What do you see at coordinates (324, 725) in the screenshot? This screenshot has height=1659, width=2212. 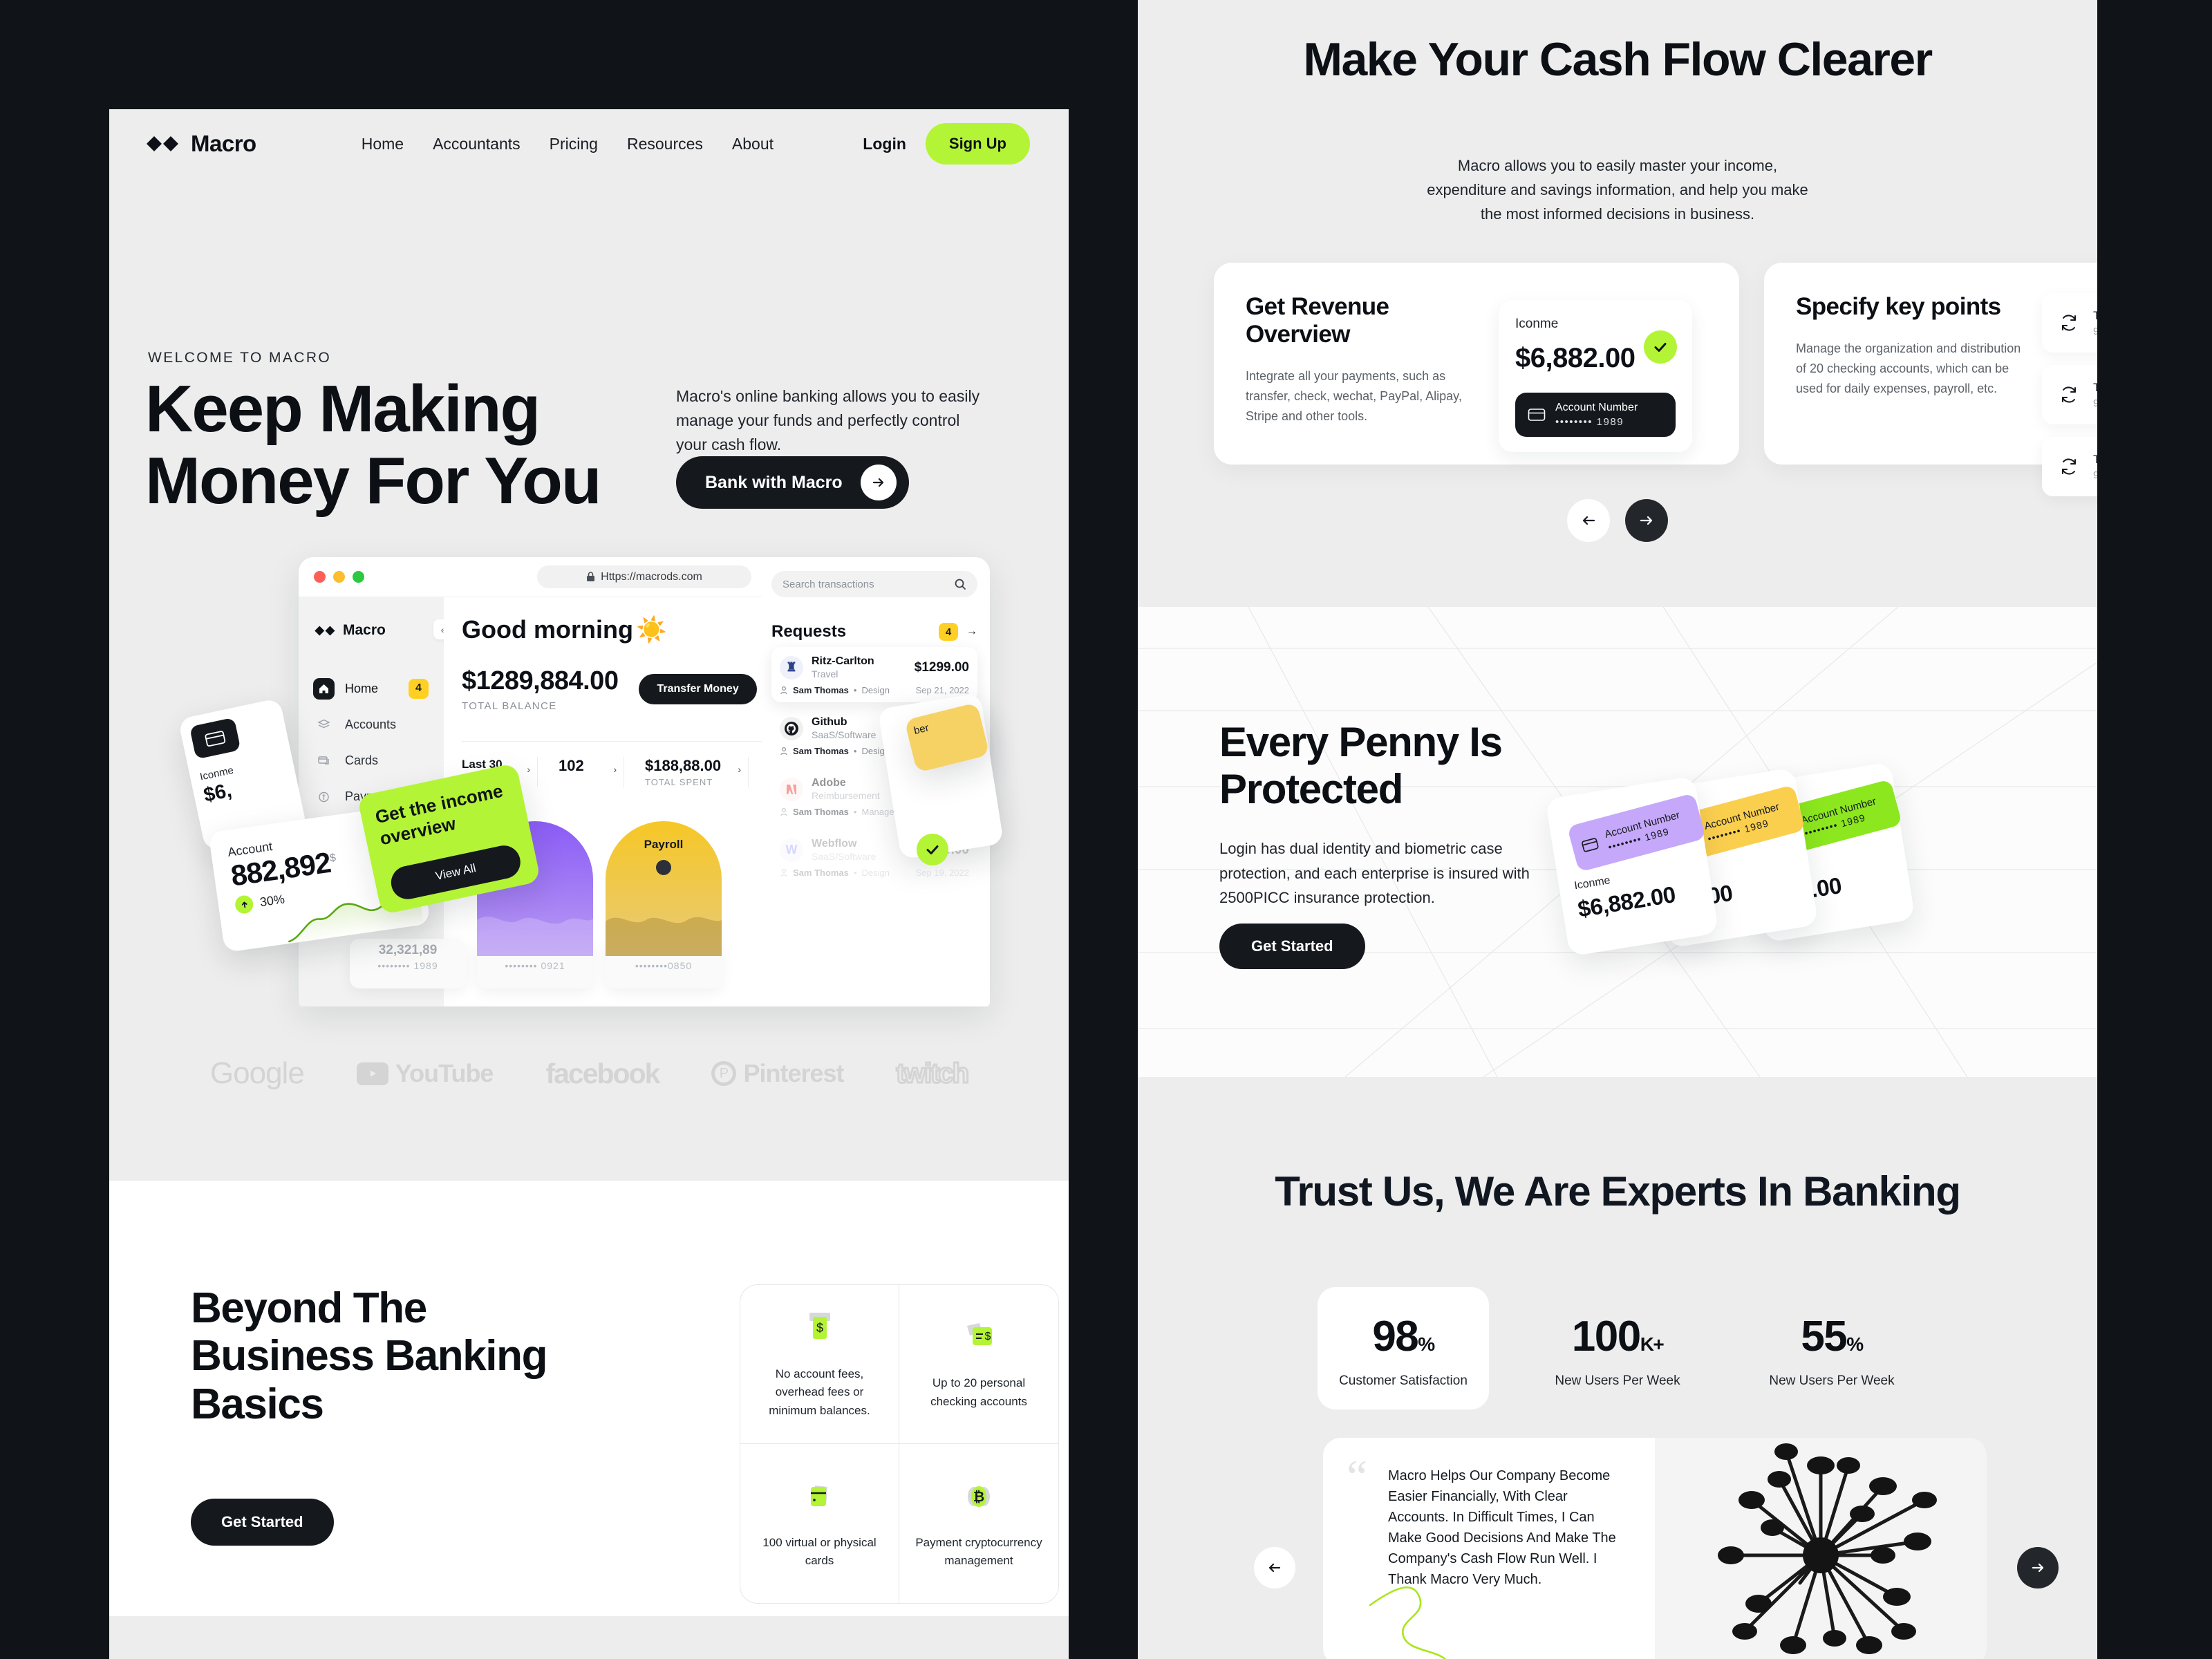 I see `layers-icon` at bounding box center [324, 725].